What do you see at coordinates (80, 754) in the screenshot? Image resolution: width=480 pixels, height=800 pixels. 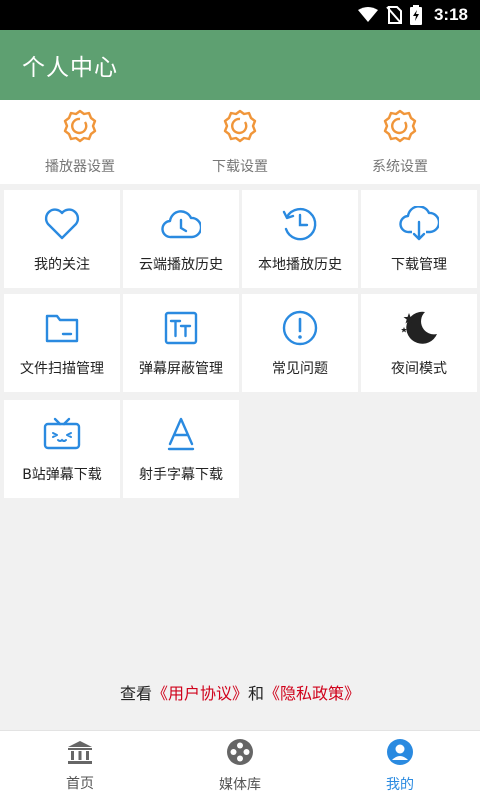 I see `bank-icon` at bounding box center [80, 754].